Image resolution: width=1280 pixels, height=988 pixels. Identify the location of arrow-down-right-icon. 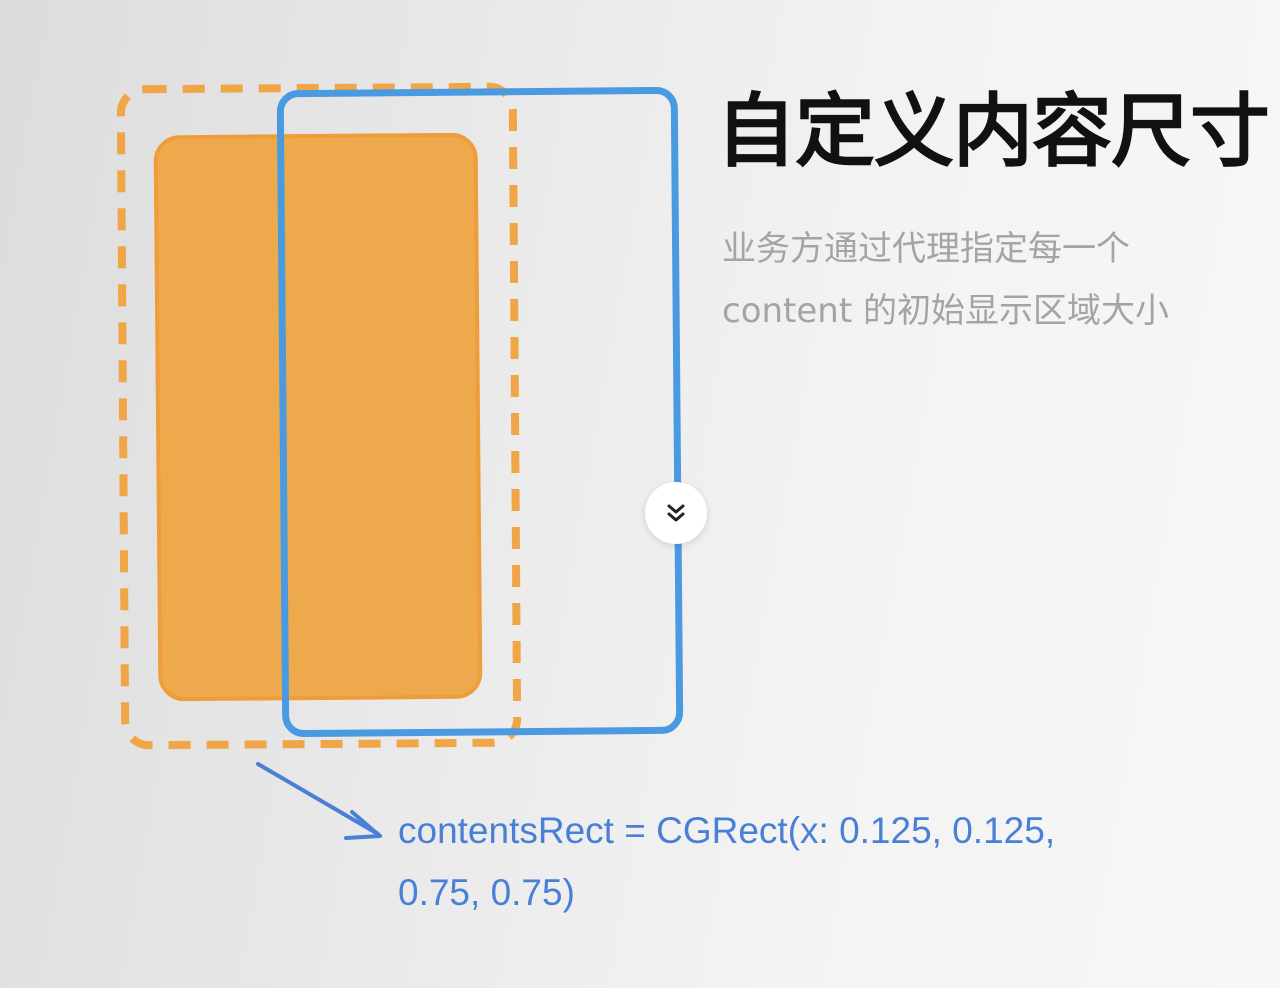
(319, 801).